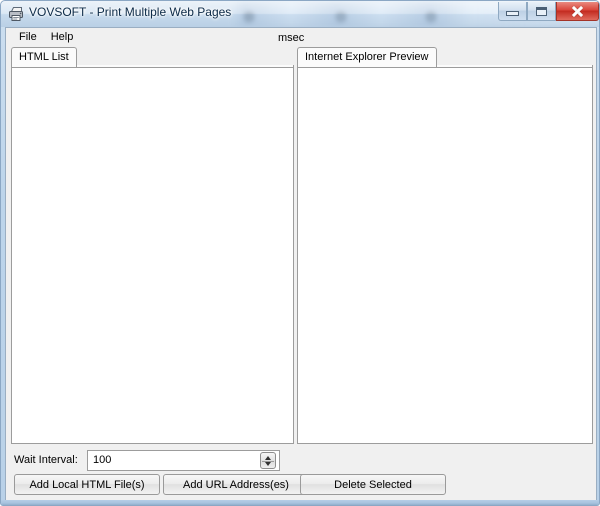  I want to click on wait-interval-label: Wait Interval:, so click(46, 460).